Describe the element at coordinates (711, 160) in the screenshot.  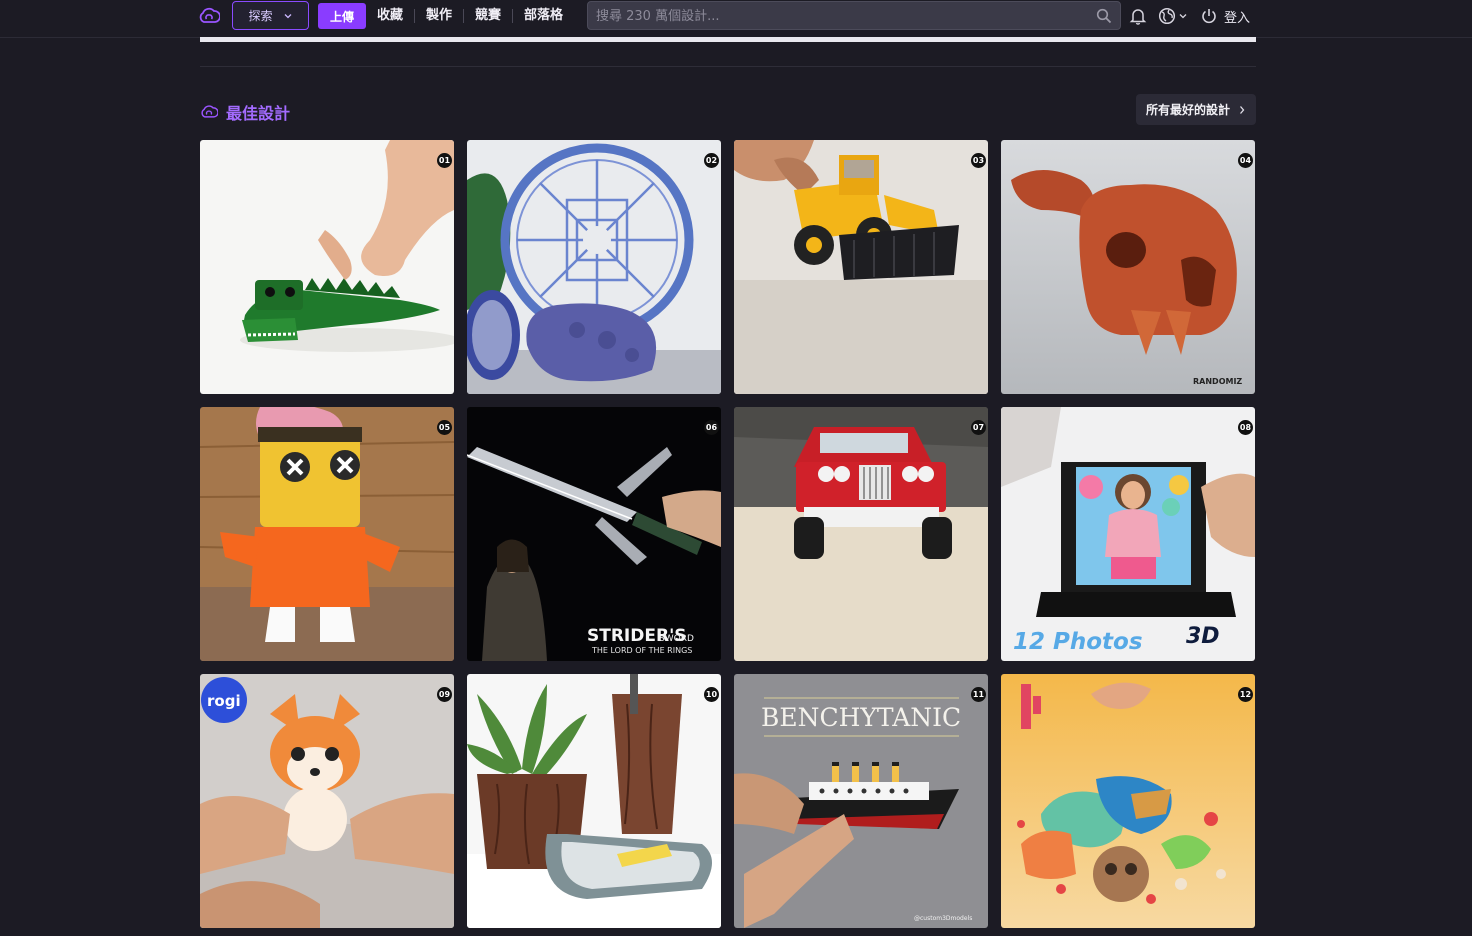
I see `rank-badge: 02` at that location.